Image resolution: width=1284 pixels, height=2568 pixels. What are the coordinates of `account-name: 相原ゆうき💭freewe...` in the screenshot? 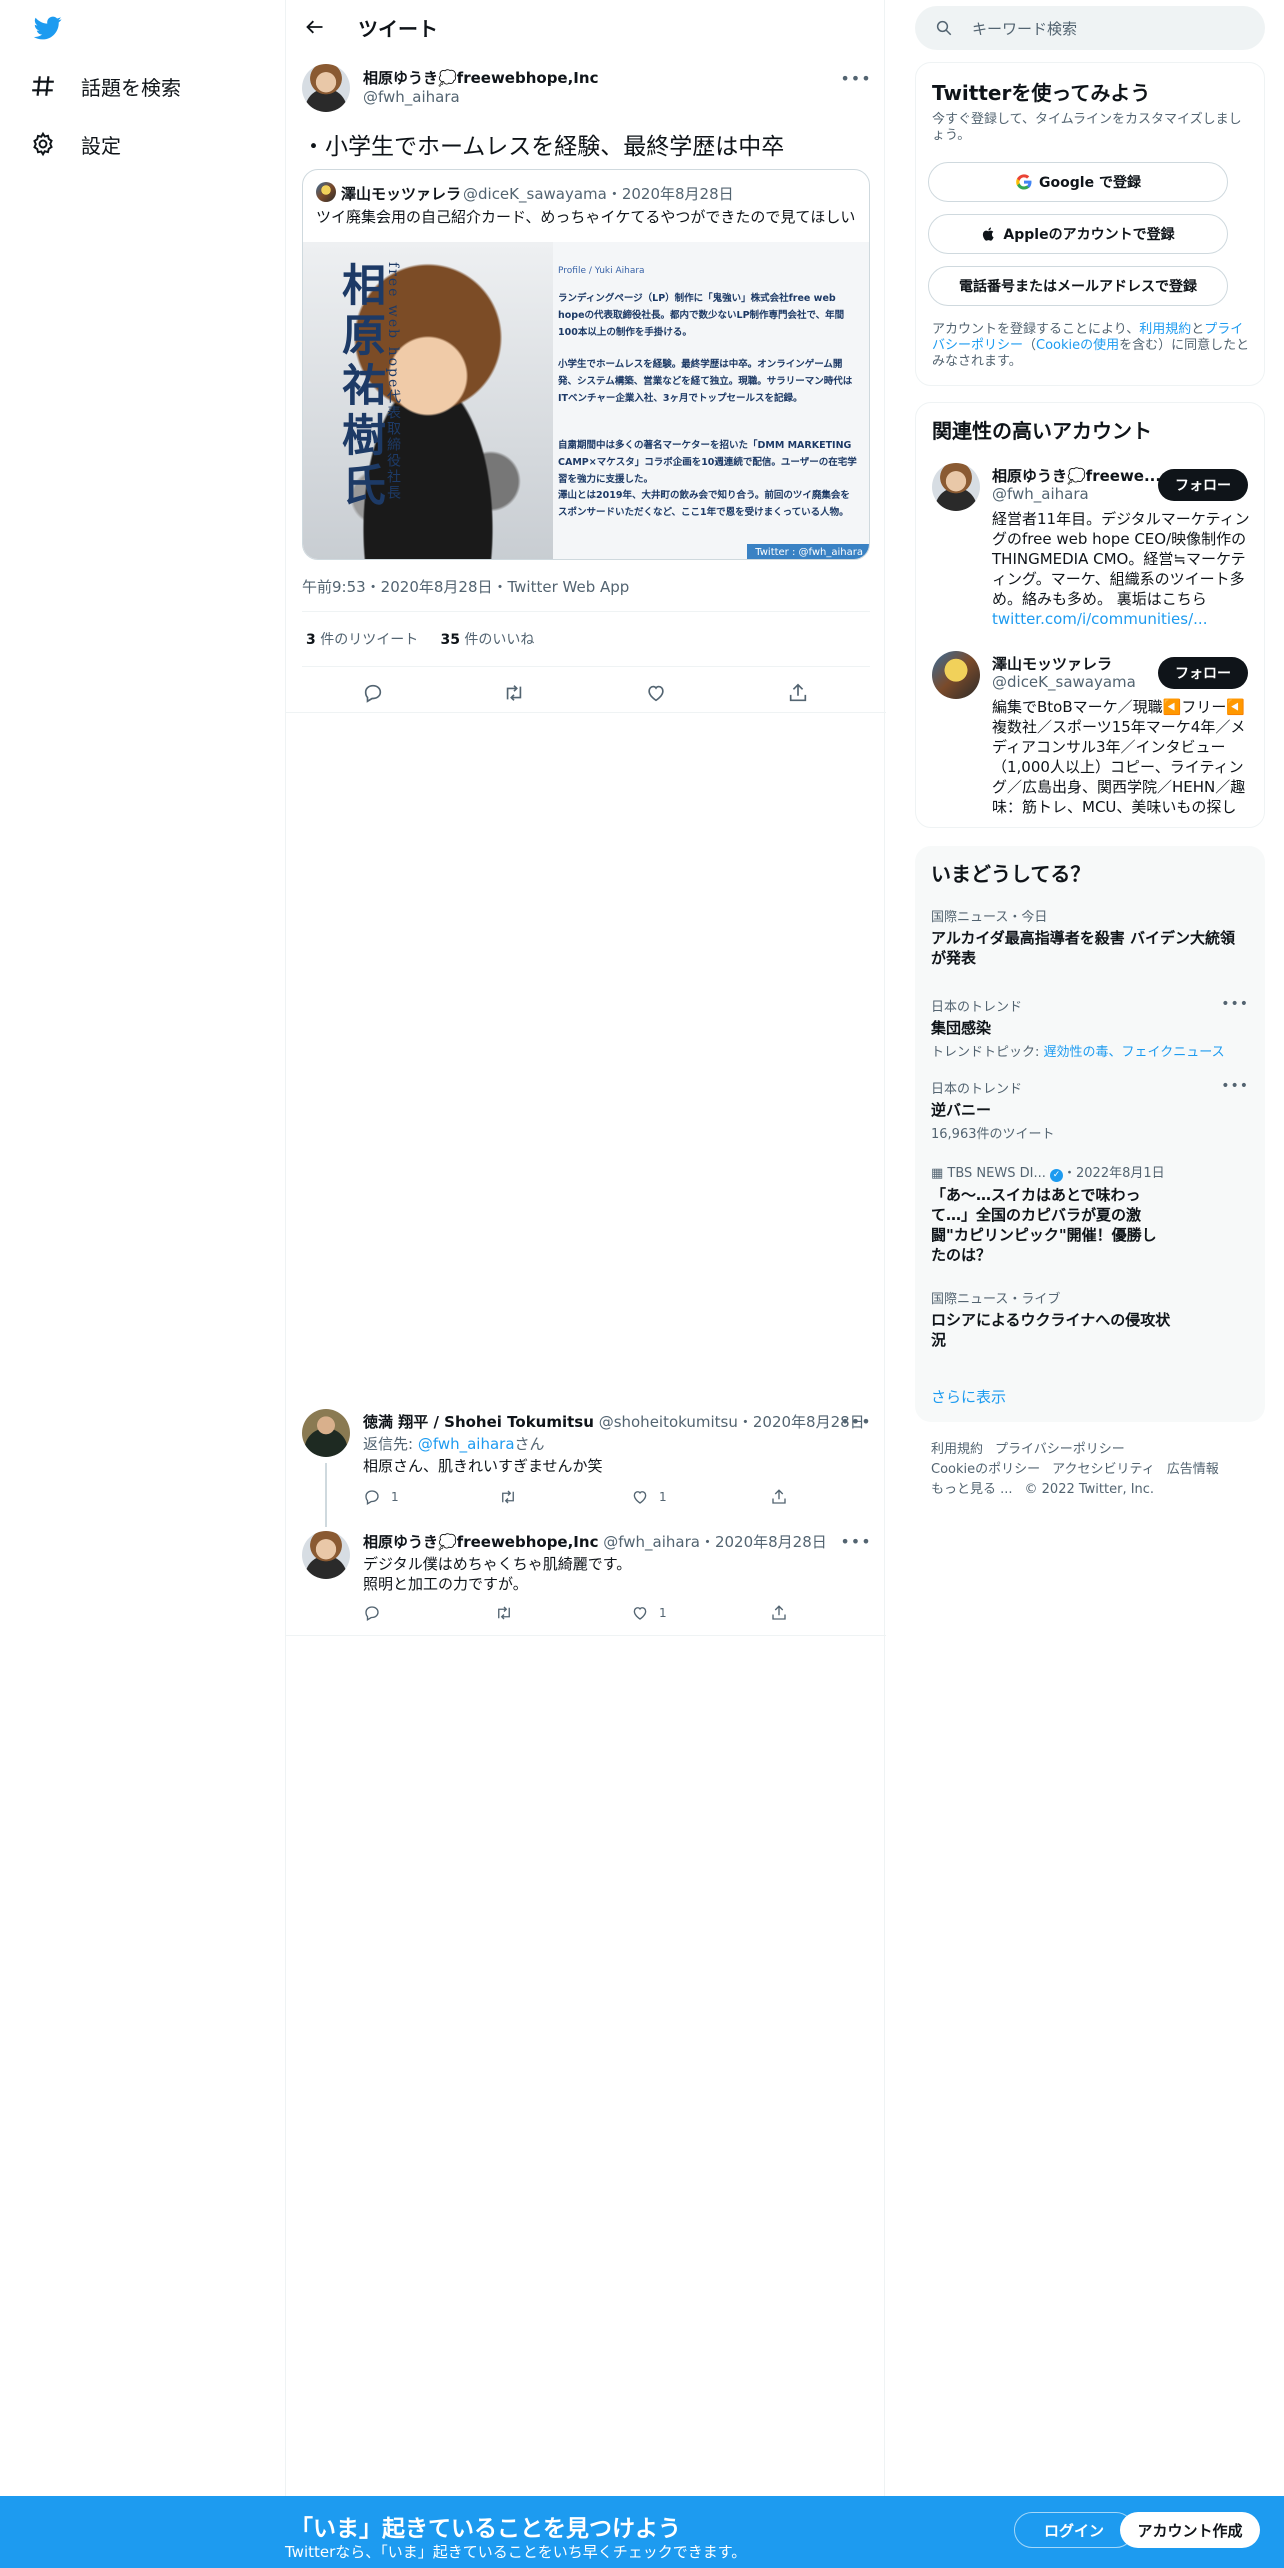 It's located at (1076, 475).